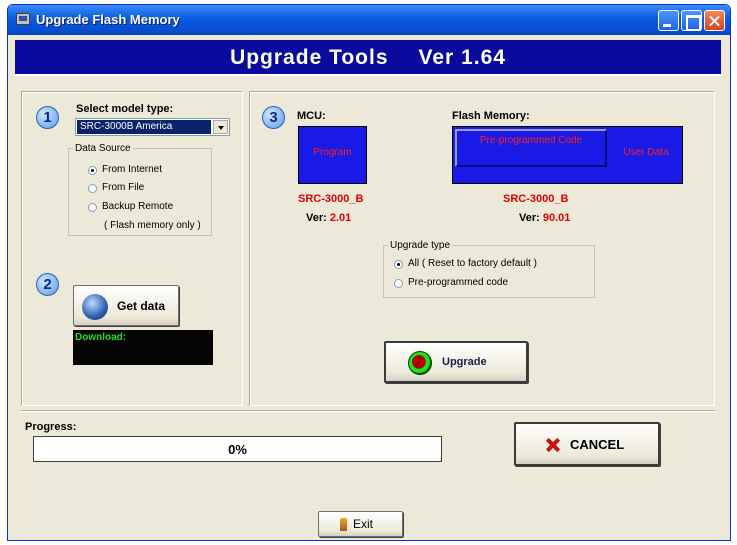 This screenshot has height=545, width=737. What do you see at coordinates (47, 284) in the screenshot?
I see `step-2-badge: 2` at bounding box center [47, 284].